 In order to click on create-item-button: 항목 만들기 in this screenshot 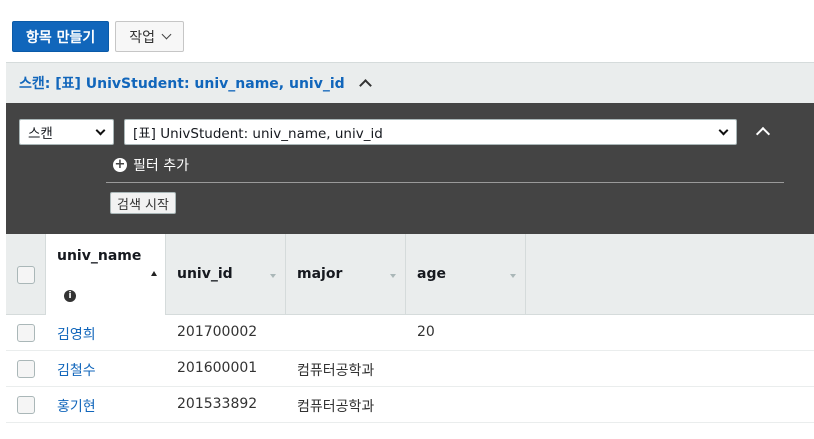, I will do `click(61, 36)`.